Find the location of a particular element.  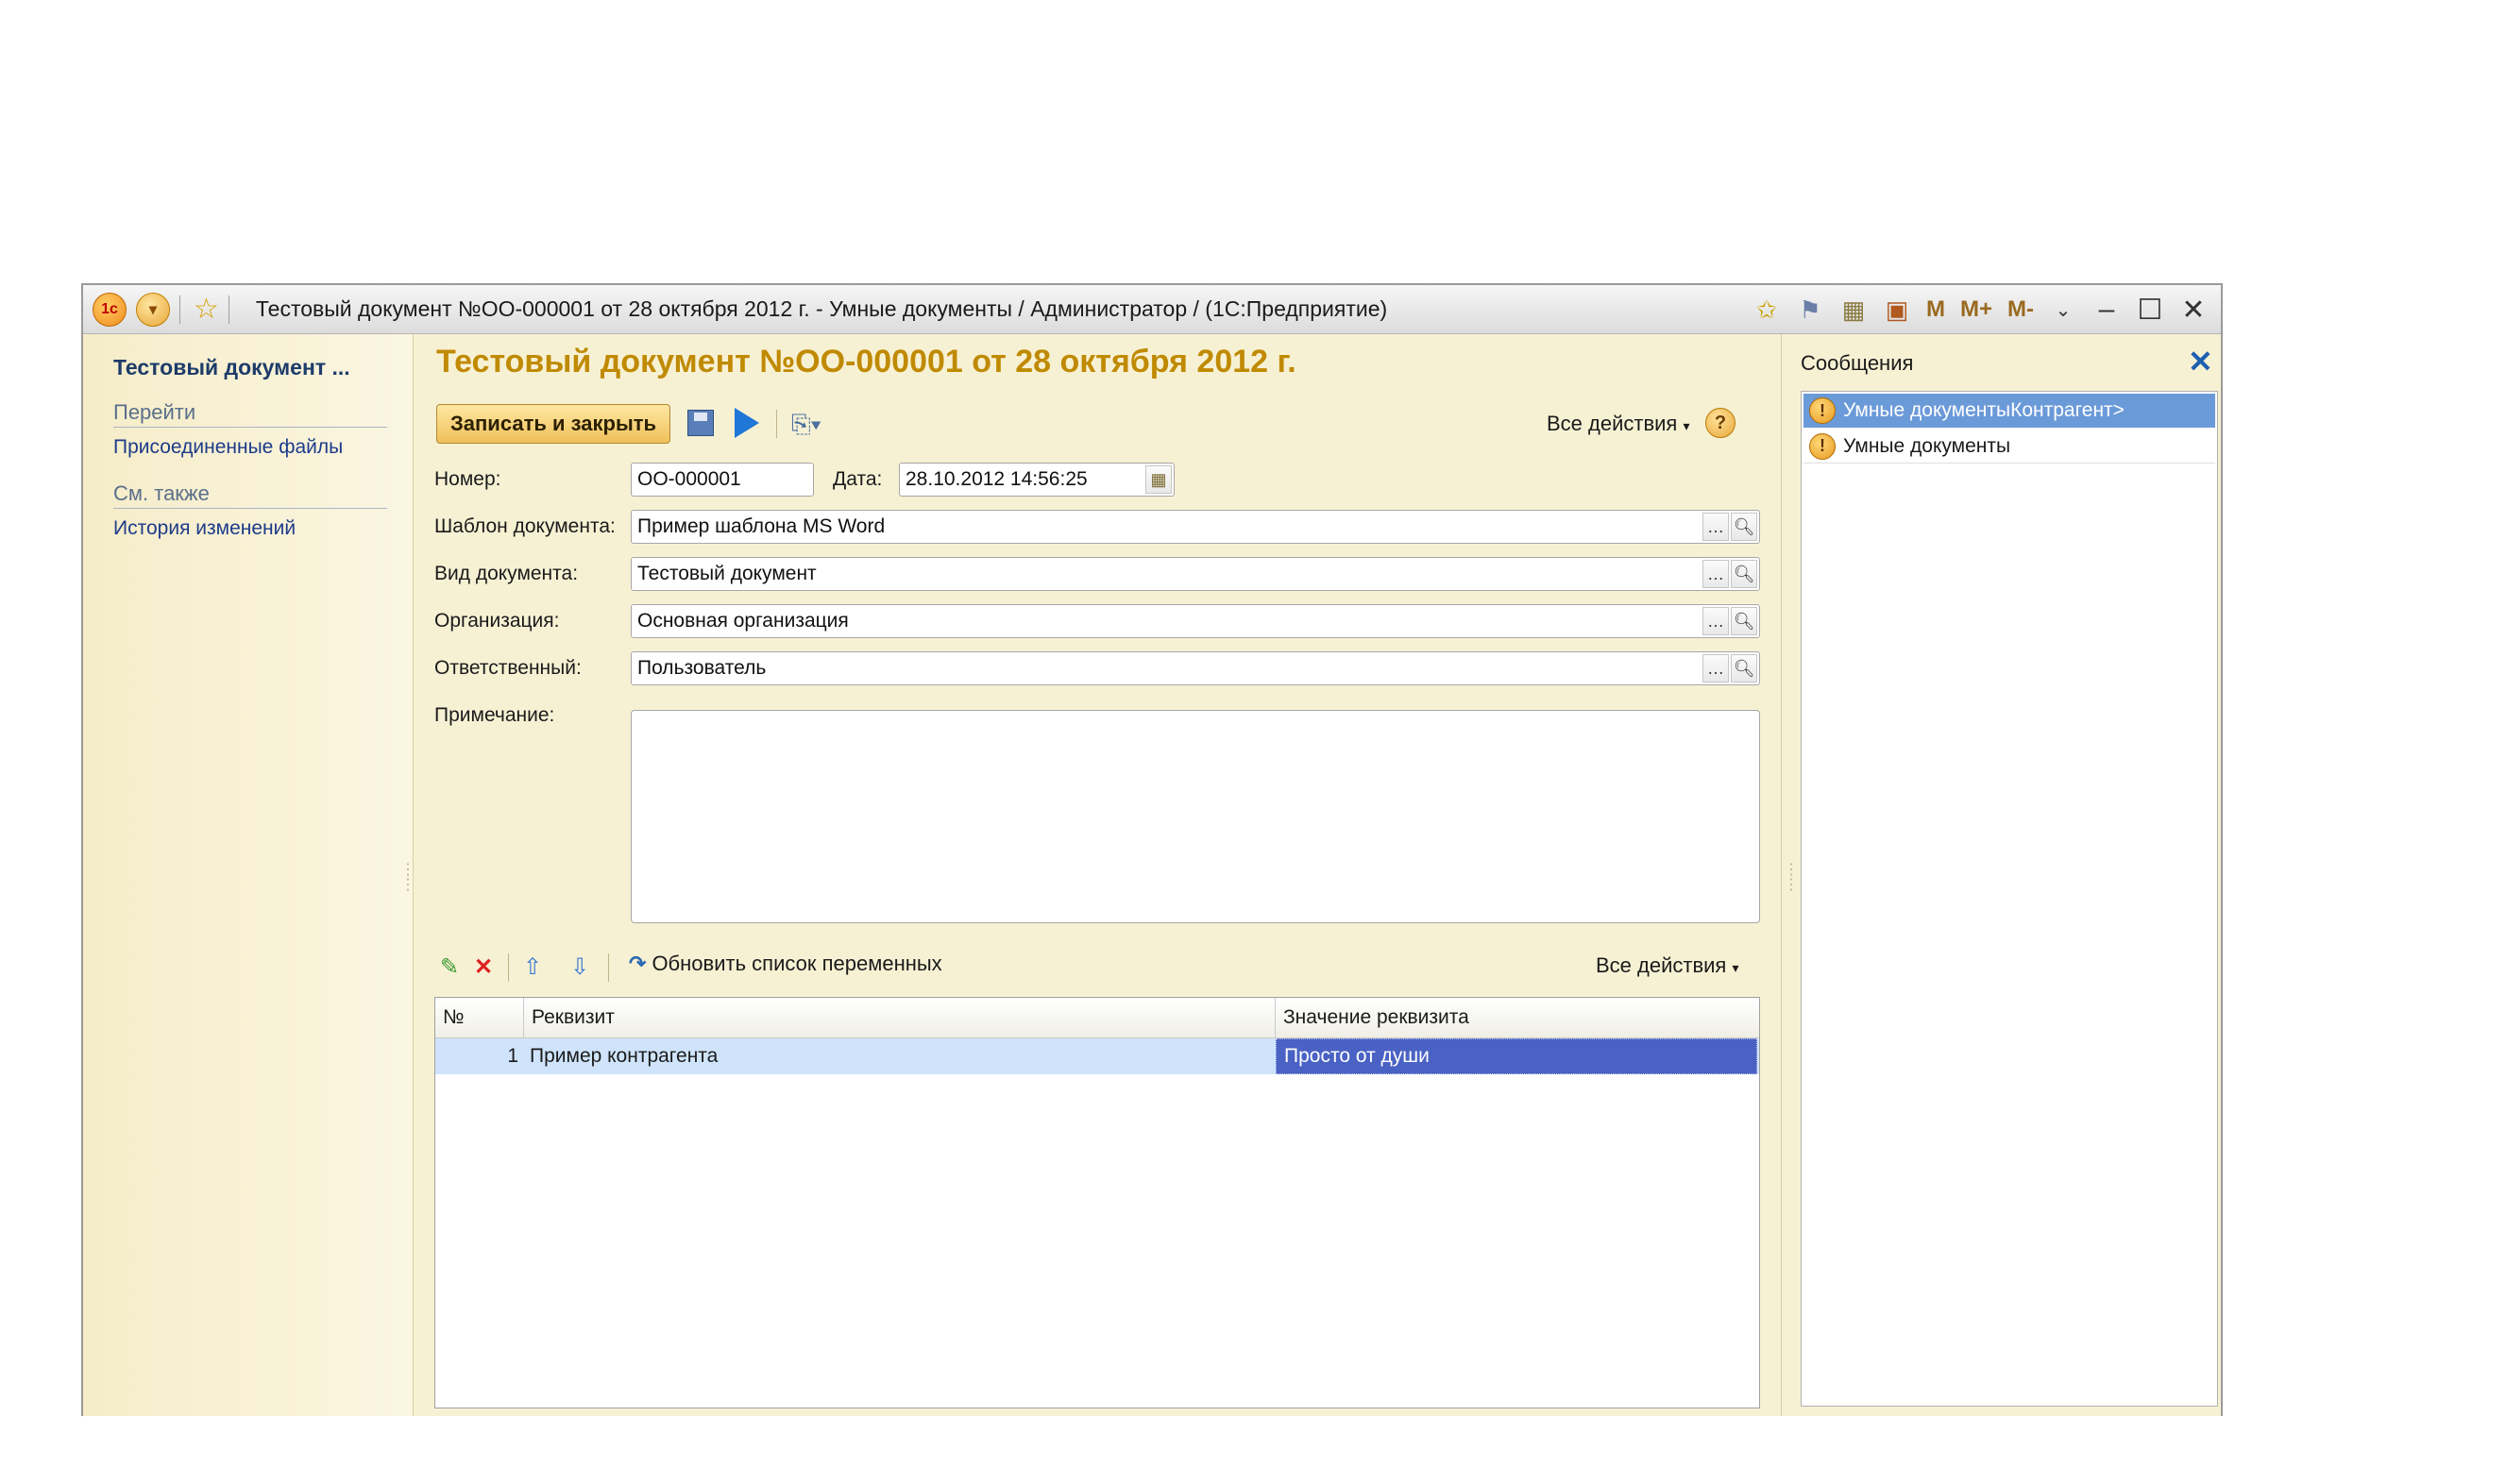

nav-attached-files-link: Присоединенные файлы is located at coordinates (228, 447).